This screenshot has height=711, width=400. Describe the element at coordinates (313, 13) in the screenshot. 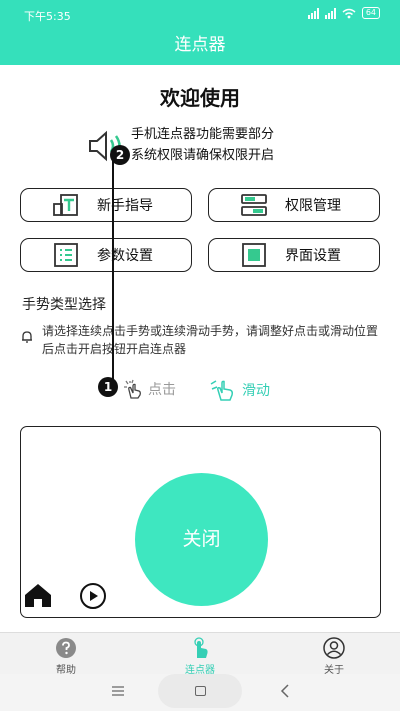

I see `signal-icon` at that location.